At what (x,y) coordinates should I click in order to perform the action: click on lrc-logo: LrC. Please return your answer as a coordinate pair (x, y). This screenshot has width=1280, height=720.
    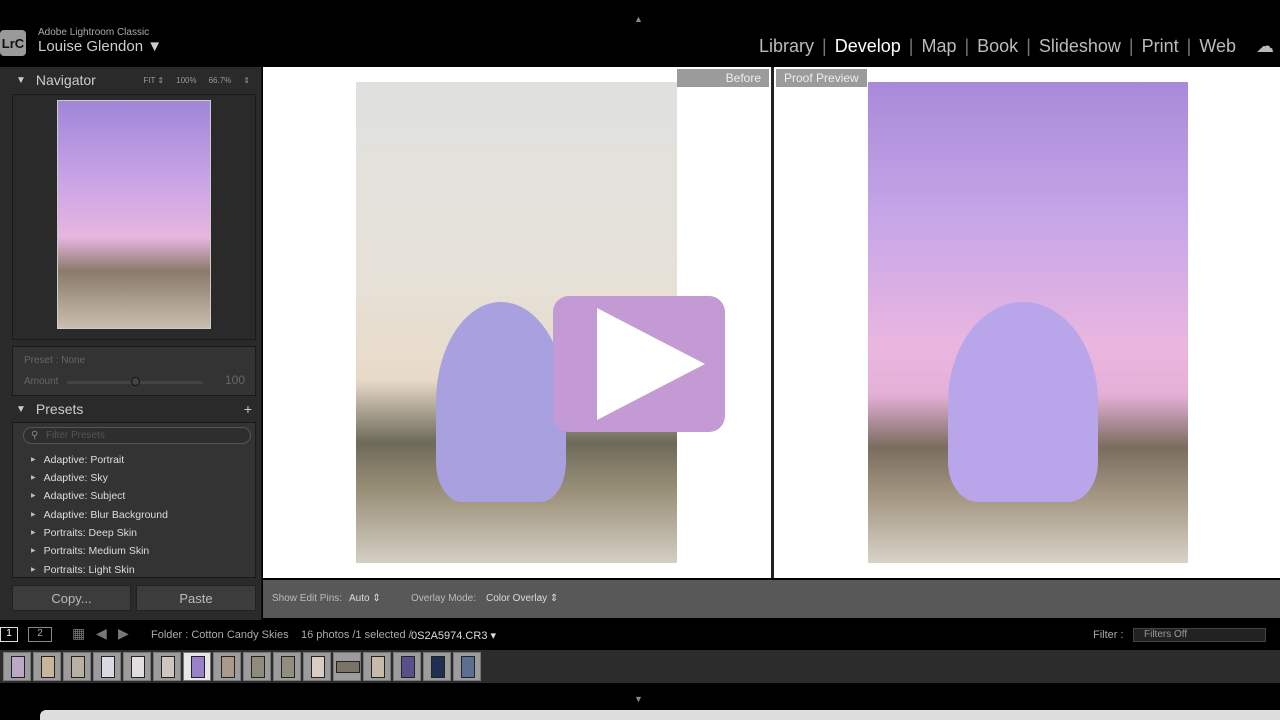
    Looking at the image, I should click on (13, 43).